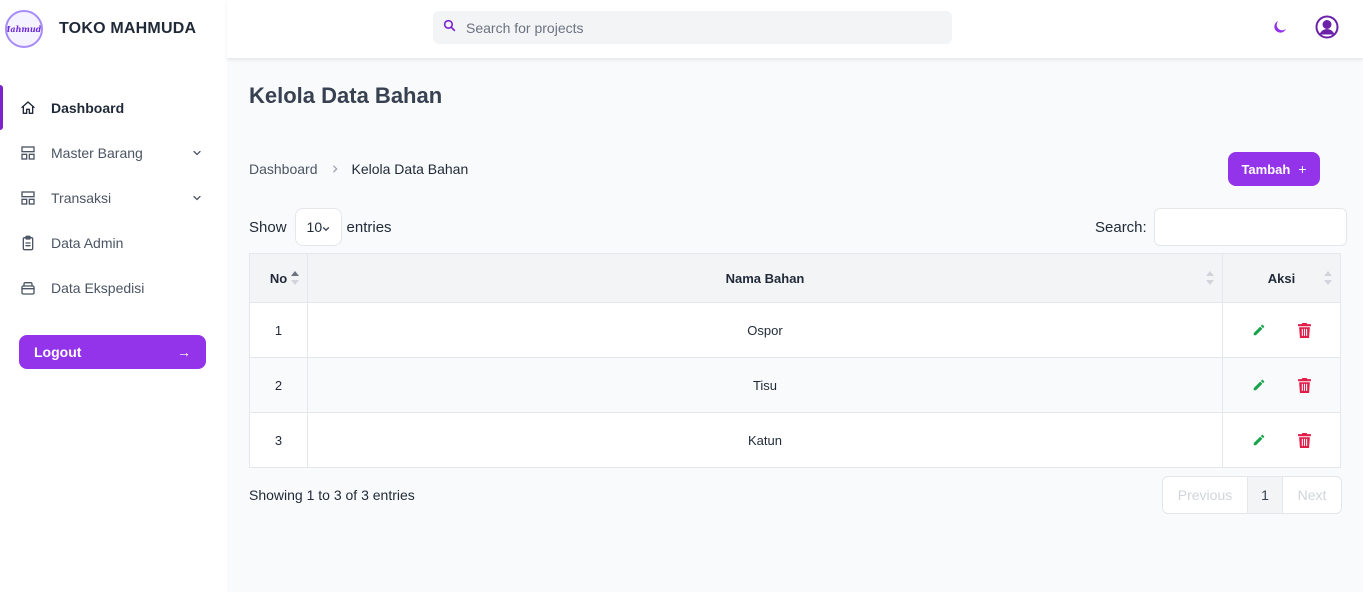  I want to click on column-header-label: Aksi, so click(1281, 278).